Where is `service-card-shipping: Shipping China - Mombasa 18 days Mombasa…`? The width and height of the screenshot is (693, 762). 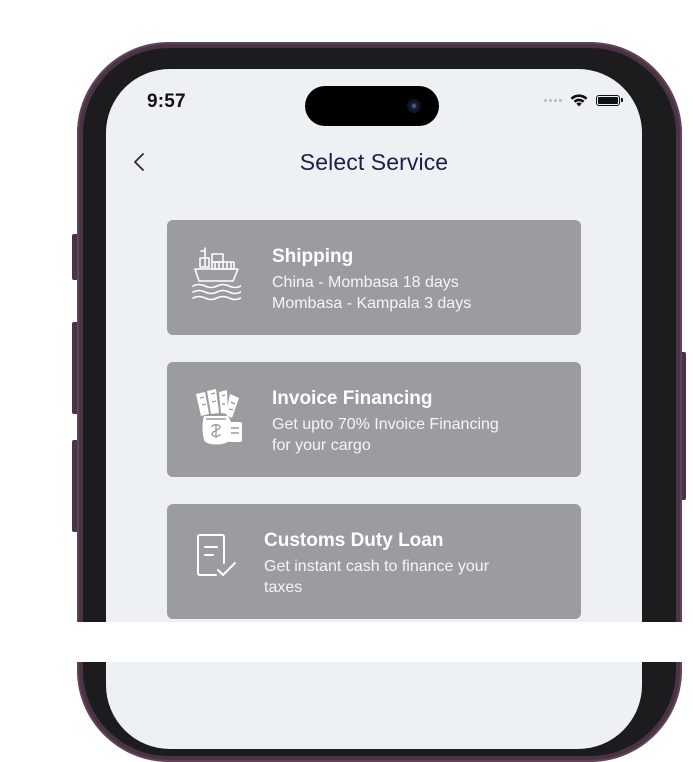
service-card-shipping: Shipping China - Mombasa 18 days Mombasa… is located at coordinates (374, 277).